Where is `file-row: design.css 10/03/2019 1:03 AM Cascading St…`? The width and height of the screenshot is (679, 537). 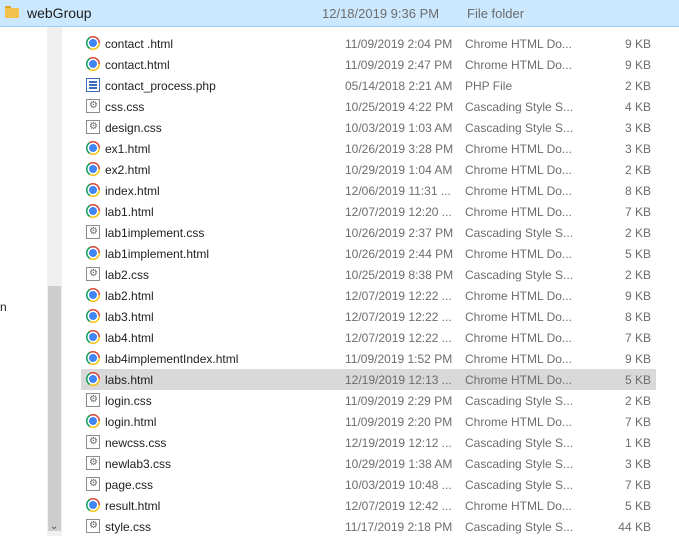
file-row: design.css 10/03/2019 1:03 AM Cascading St… is located at coordinates (368, 127).